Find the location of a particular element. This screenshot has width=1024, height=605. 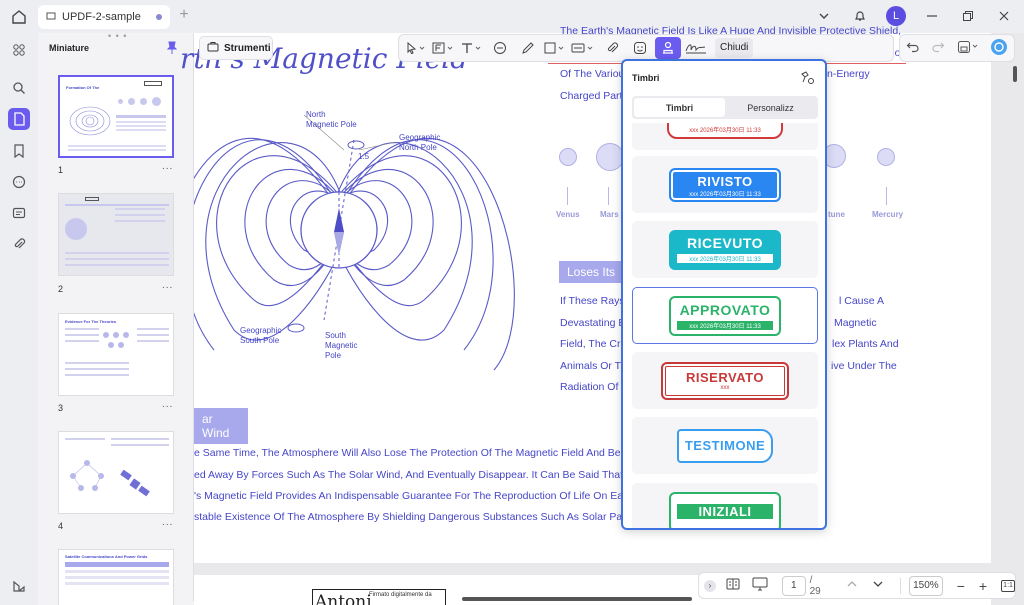

shape-tool-button is located at coordinates (556, 48).